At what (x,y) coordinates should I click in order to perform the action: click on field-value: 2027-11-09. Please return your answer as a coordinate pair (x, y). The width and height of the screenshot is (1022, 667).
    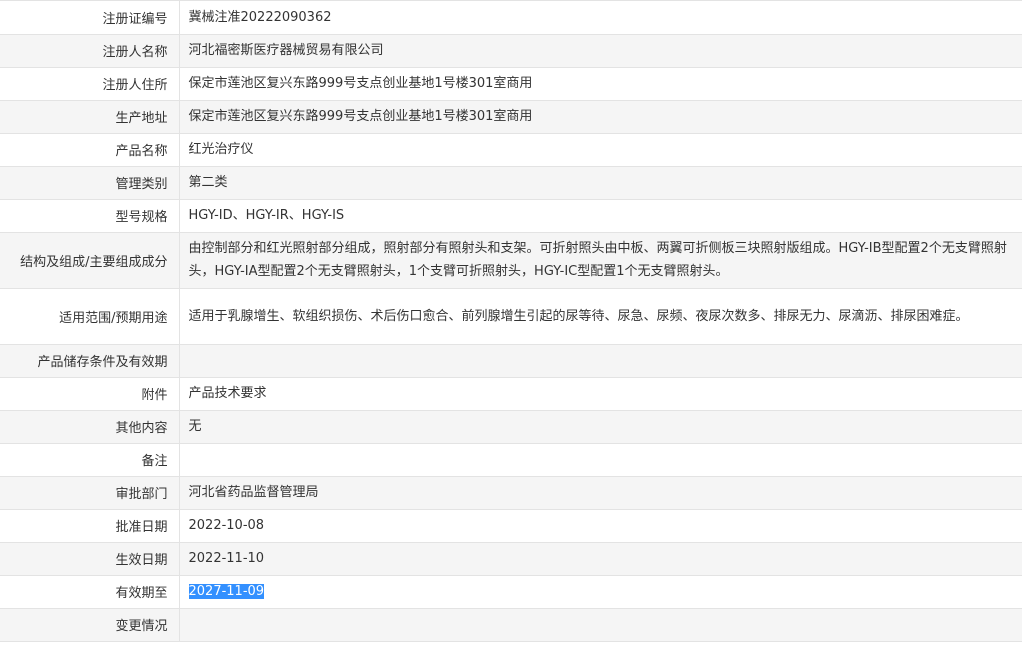
    Looking at the image, I should click on (600, 592).